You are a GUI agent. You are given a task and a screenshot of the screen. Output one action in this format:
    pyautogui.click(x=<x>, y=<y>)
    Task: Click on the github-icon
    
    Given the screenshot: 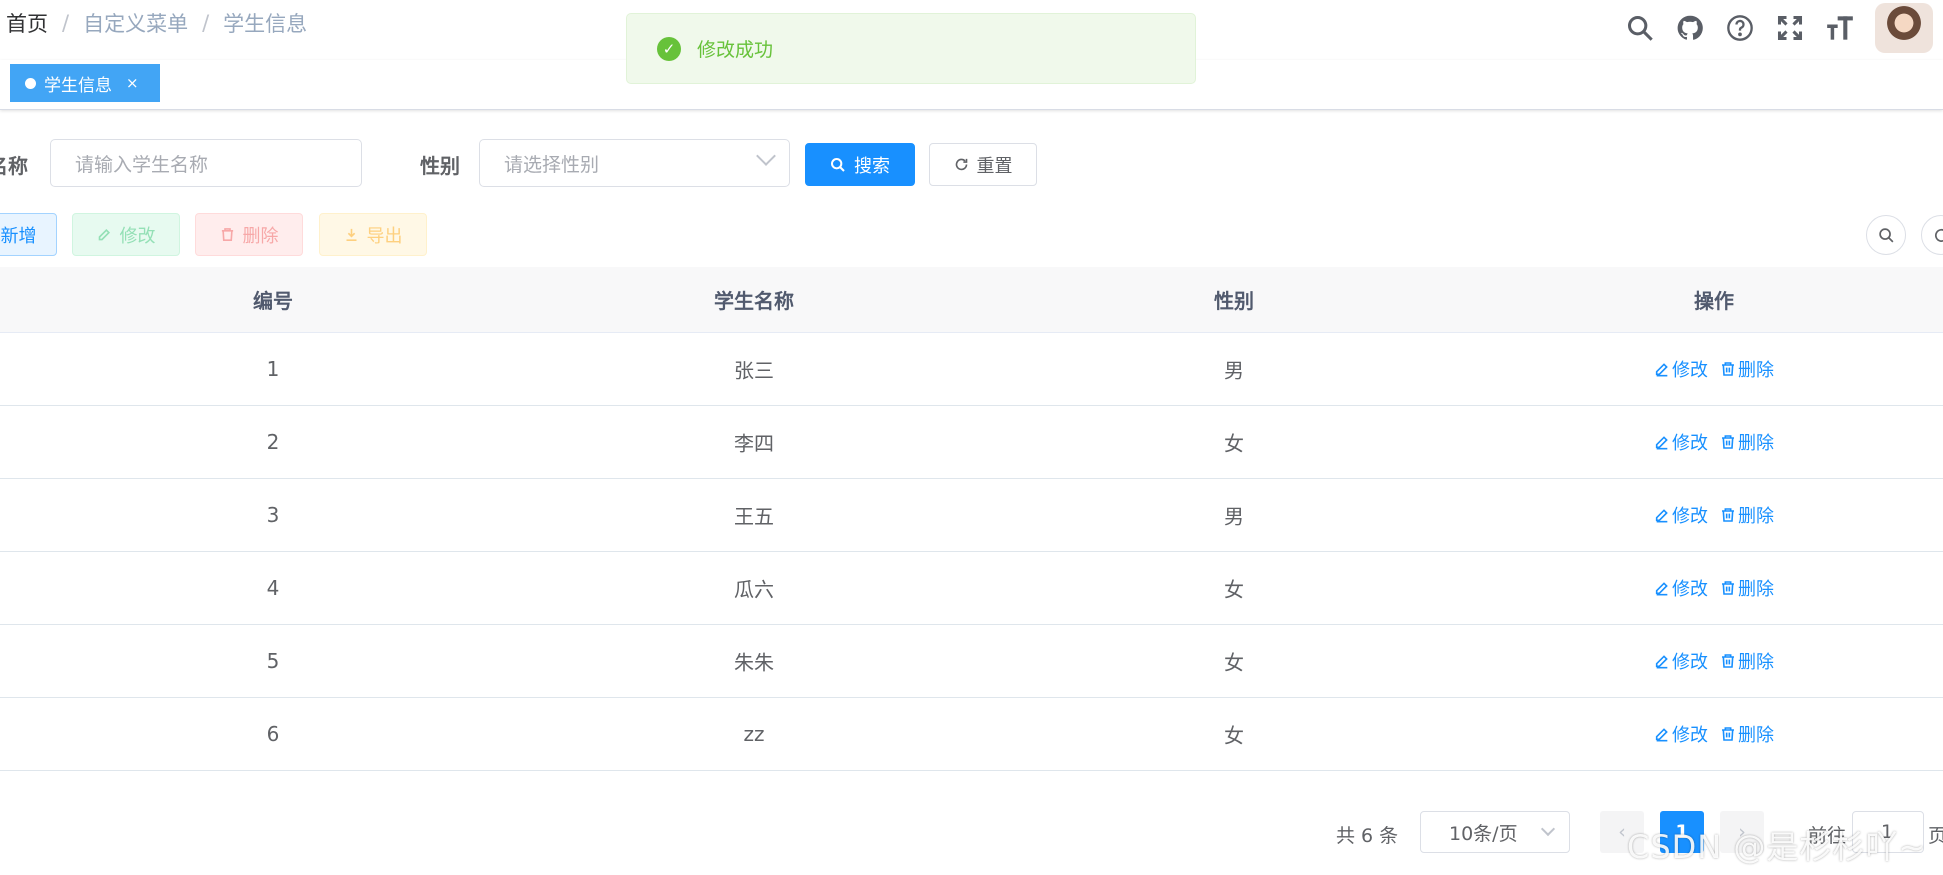 What is the action you would take?
    pyautogui.click(x=1690, y=28)
    